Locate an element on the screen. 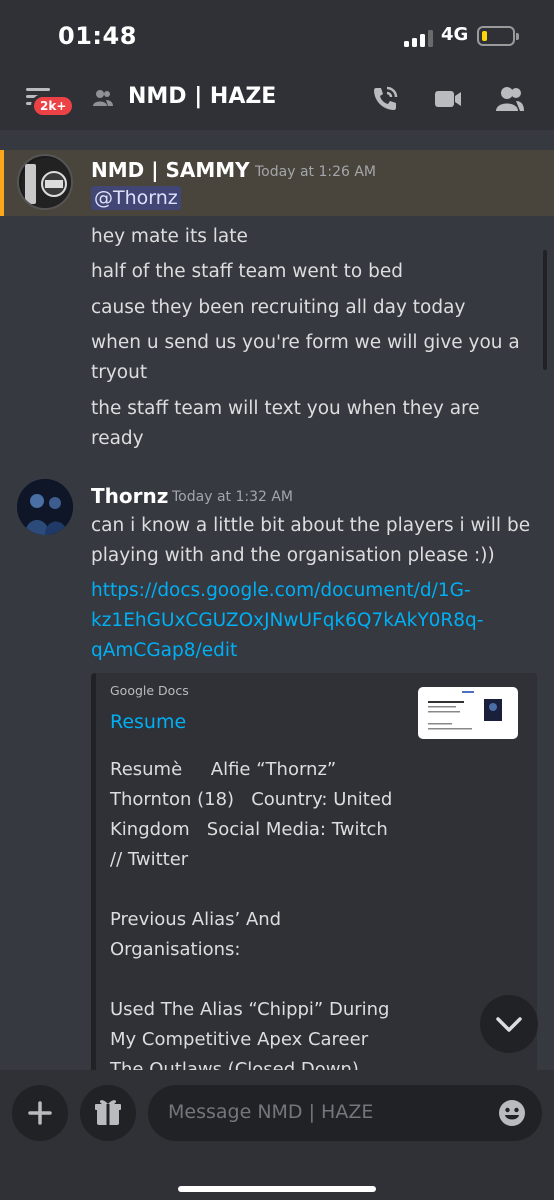 Image resolution: width=554 pixels, height=1200 pixels. cellular-signal-icon is located at coordinates (419, 38).